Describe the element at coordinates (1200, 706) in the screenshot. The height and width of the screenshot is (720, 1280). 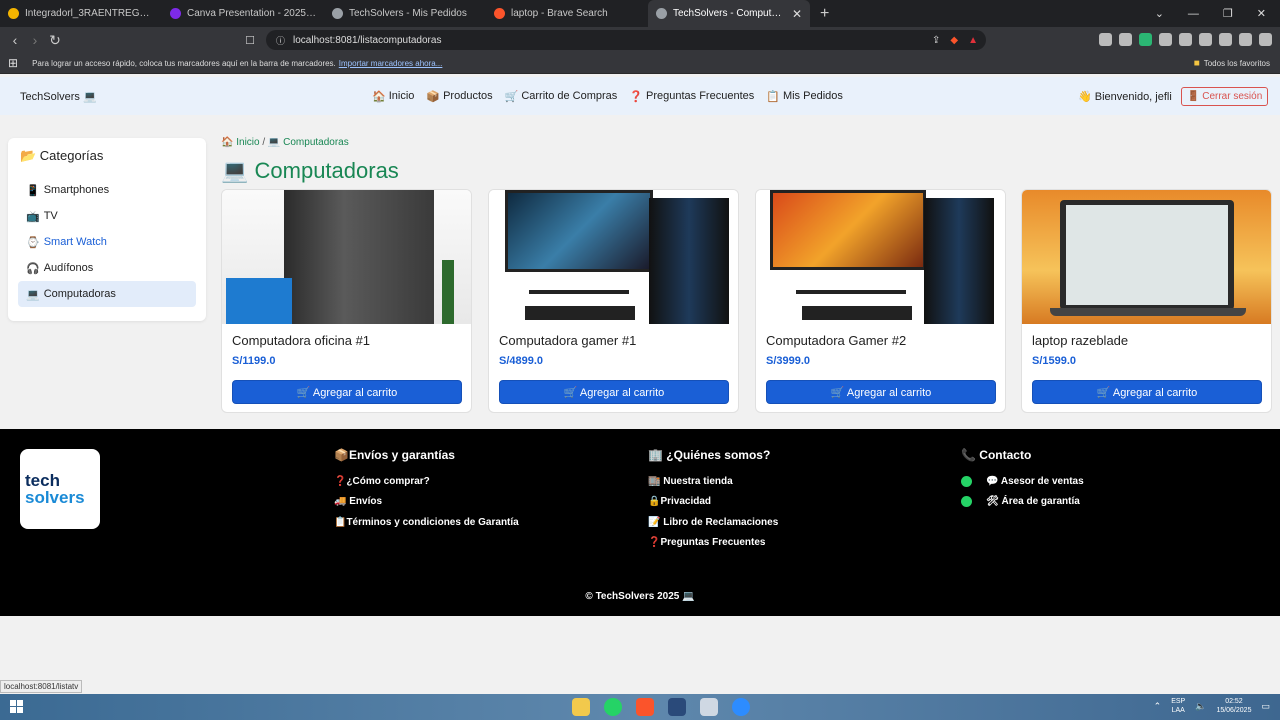
I see `volume-icon: 🔈` at that location.